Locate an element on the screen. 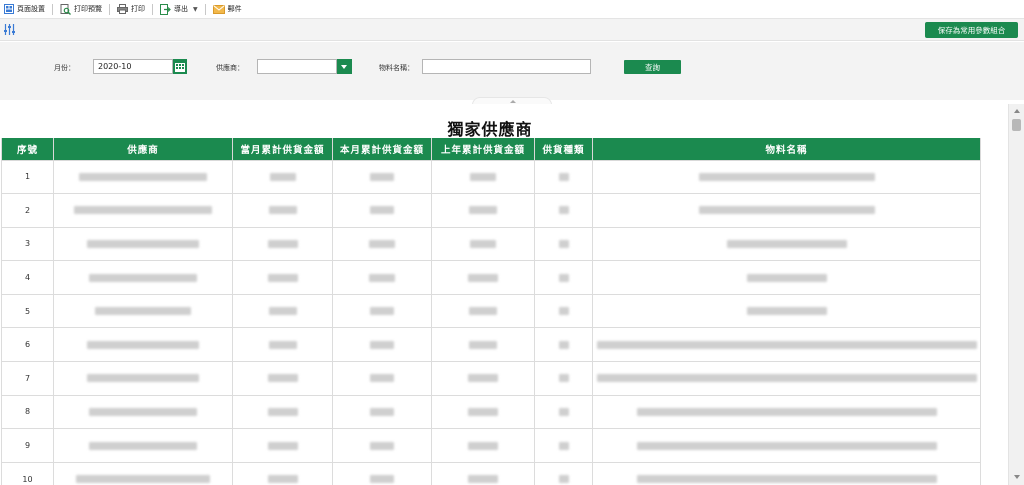 Image resolution: width=1024 pixels, height=485 pixels. dropdown-arrow-icon is located at coordinates (344, 66).